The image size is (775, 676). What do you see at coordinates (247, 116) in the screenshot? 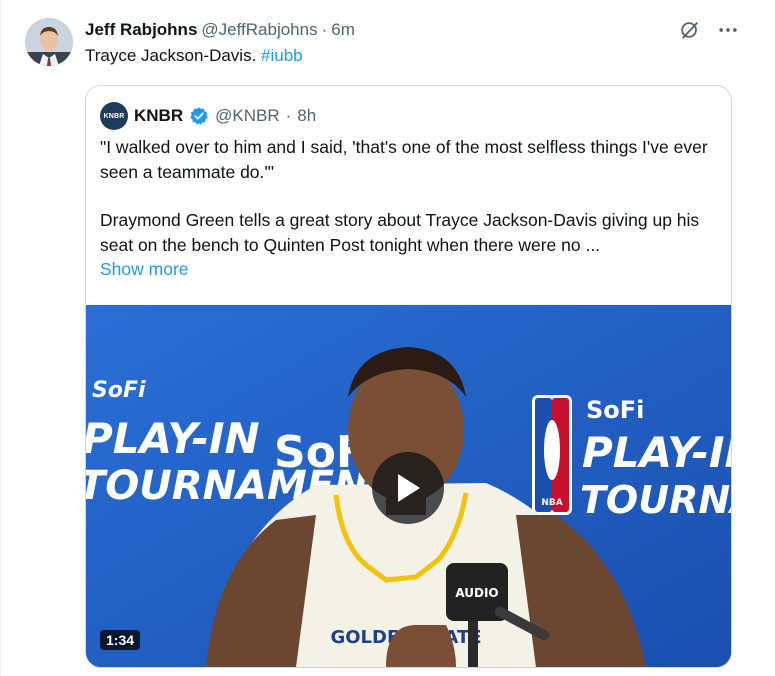
I see `quoted-author-handle: @KNBR` at bounding box center [247, 116].